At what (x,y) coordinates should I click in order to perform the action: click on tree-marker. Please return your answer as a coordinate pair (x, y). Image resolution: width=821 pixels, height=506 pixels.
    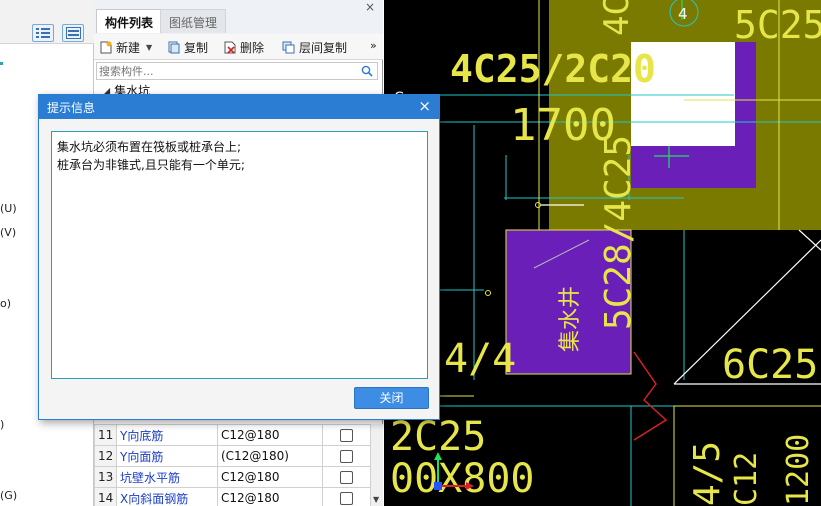
    Looking at the image, I should click on (1, 63).